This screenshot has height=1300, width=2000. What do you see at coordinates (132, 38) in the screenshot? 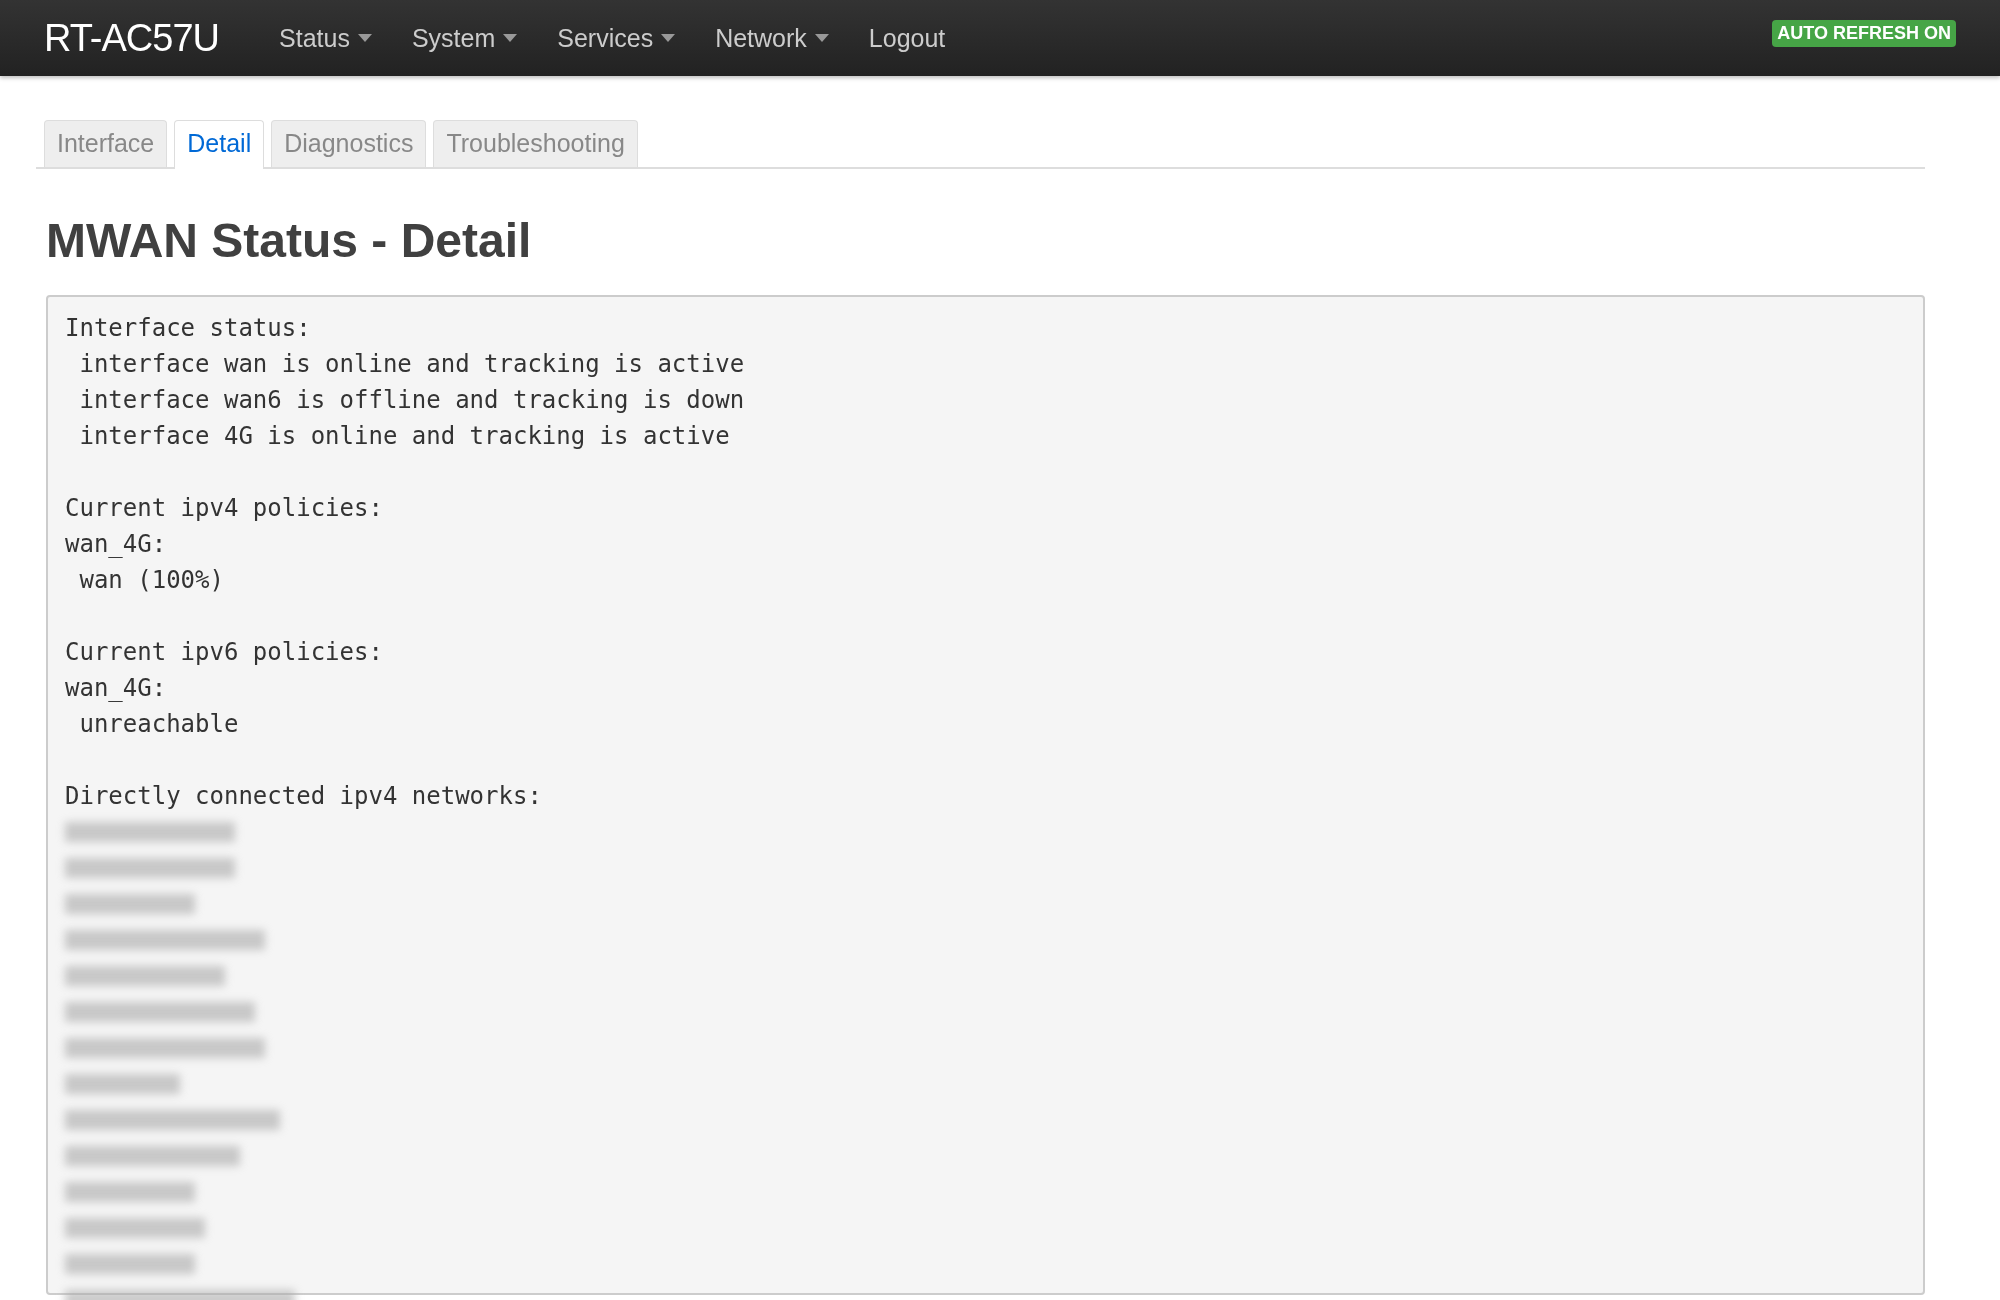
I see `brand-title: RT-AC57U` at bounding box center [132, 38].